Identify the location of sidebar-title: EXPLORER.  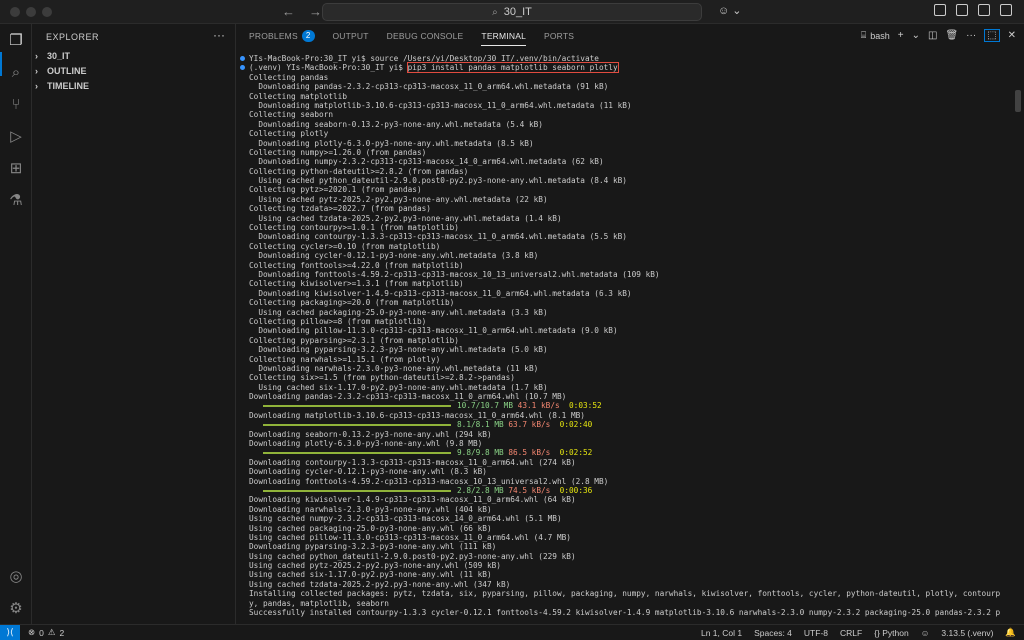
(73, 37).